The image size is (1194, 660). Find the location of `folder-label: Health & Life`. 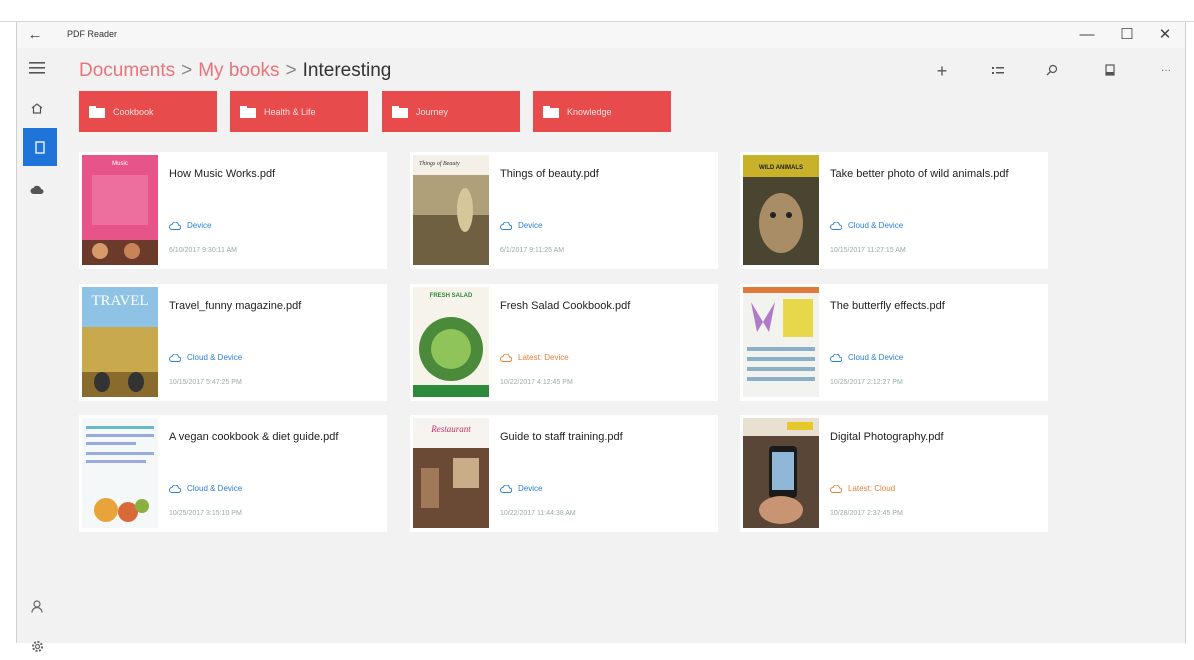

folder-label: Health & Life is located at coordinates (290, 111).